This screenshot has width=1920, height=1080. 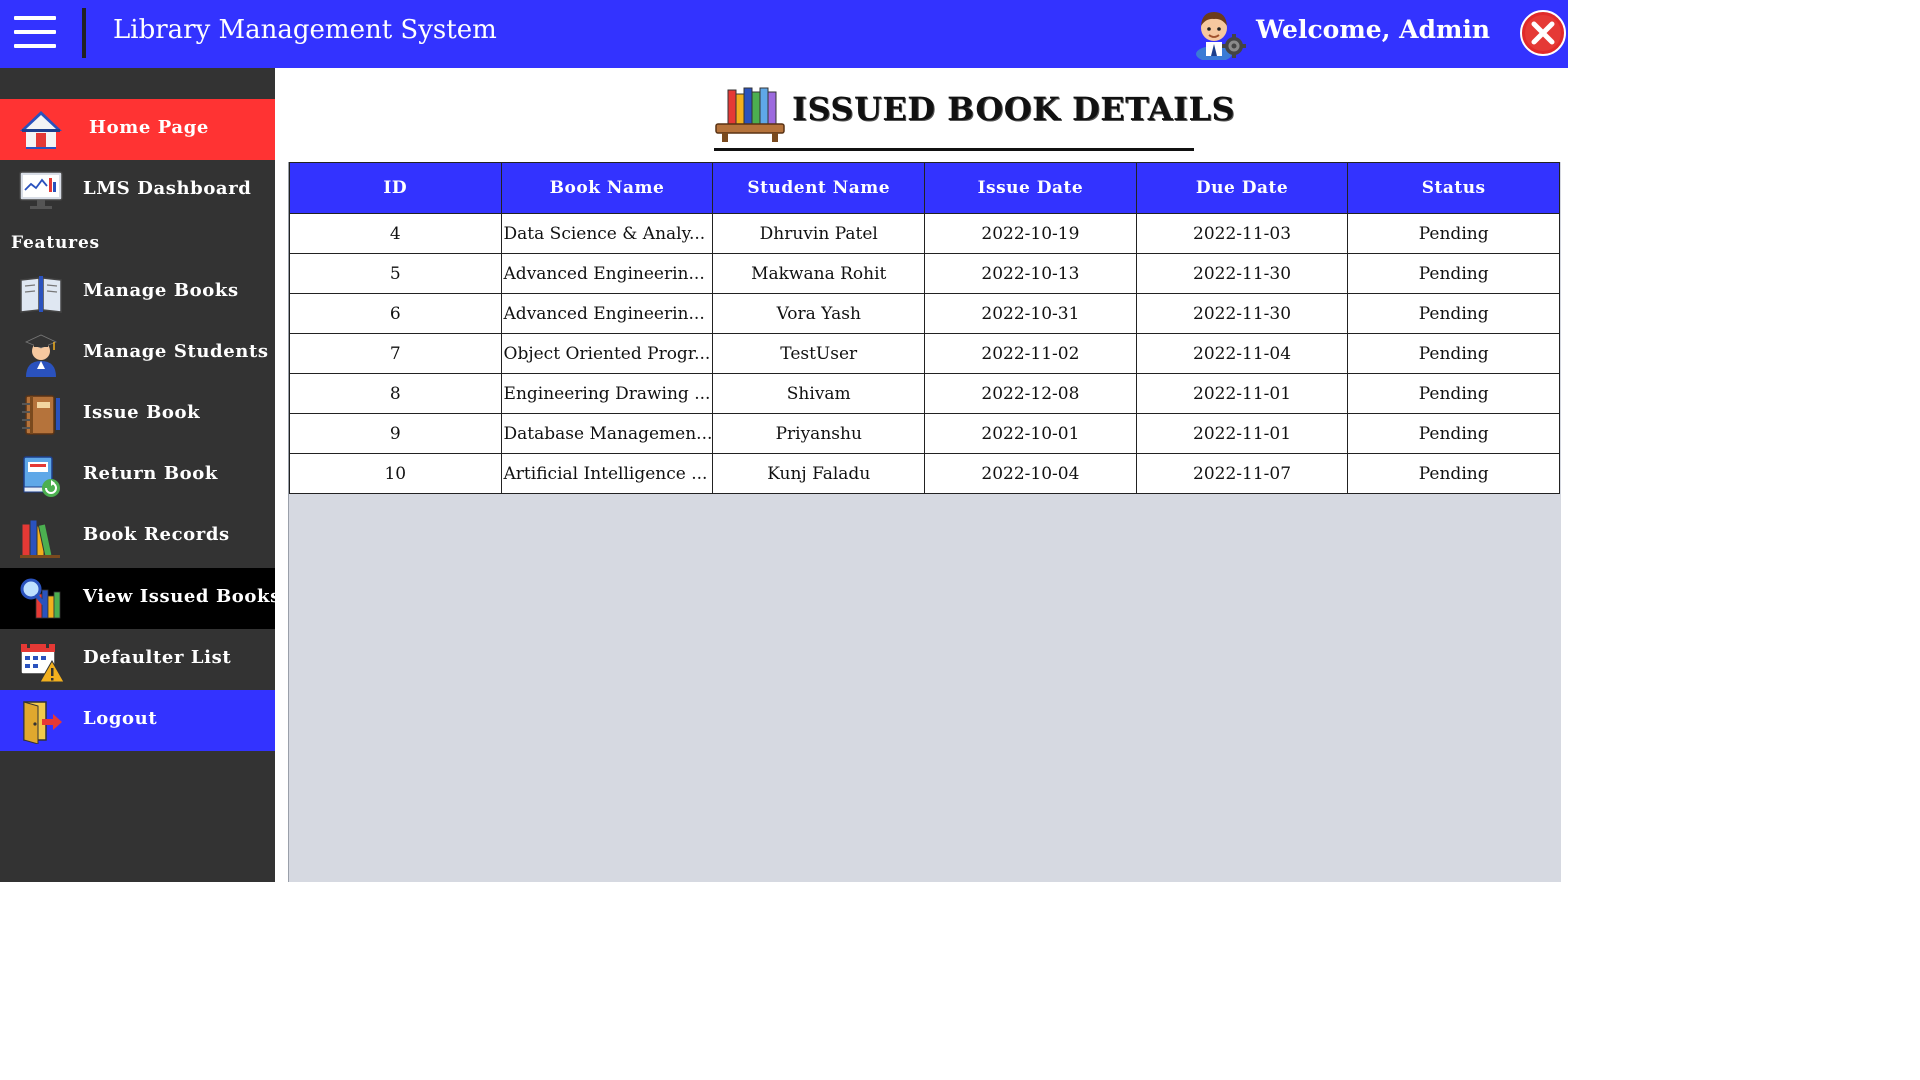 What do you see at coordinates (182, 596) in the screenshot?
I see `sidebar-item-label: View Issued Books` at bounding box center [182, 596].